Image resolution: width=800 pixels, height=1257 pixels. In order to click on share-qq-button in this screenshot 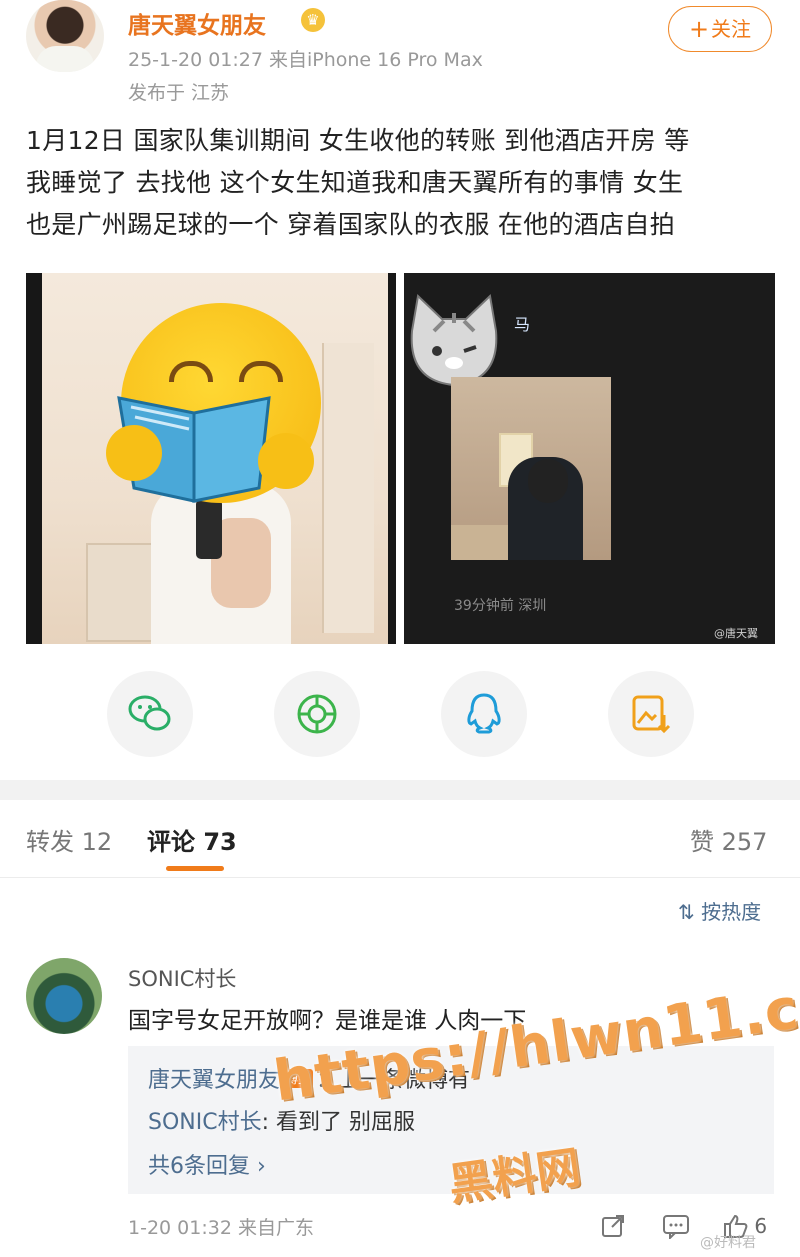, I will do `click(484, 714)`.